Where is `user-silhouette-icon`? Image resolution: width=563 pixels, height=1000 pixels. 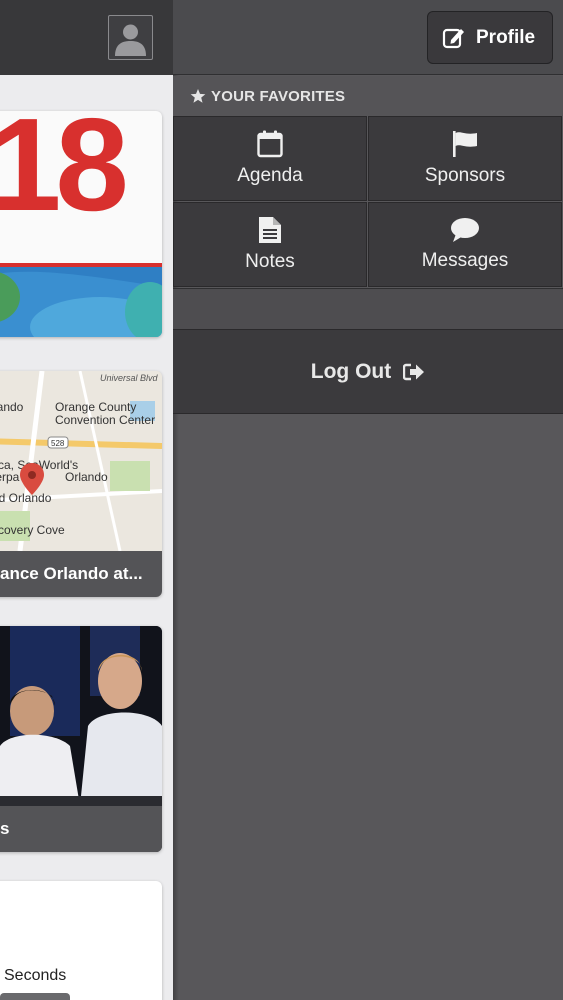 user-silhouette-icon is located at coordinates (130, 40).